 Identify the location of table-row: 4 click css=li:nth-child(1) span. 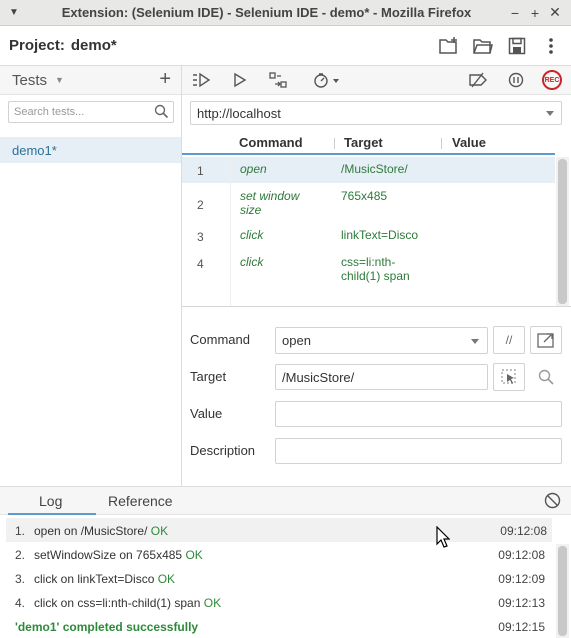
(368, 269).